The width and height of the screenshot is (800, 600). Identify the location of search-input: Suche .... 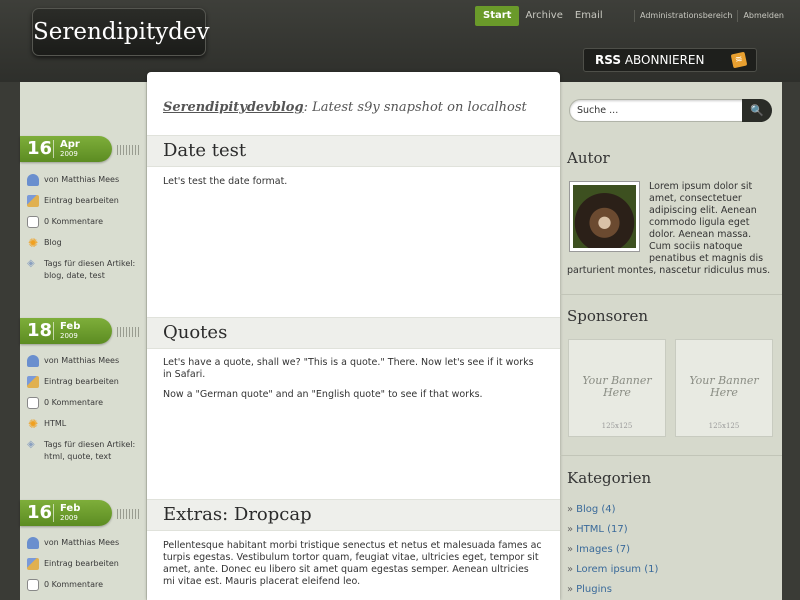
(597, 110).